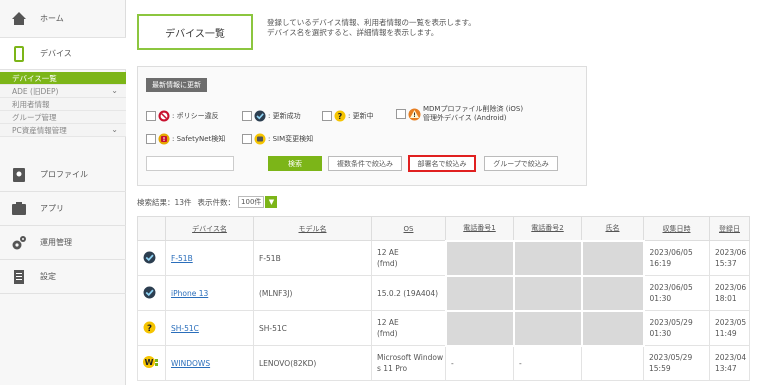 The image size is (768, 385). I want to click on mdm-checkbox, so click(401, 114).